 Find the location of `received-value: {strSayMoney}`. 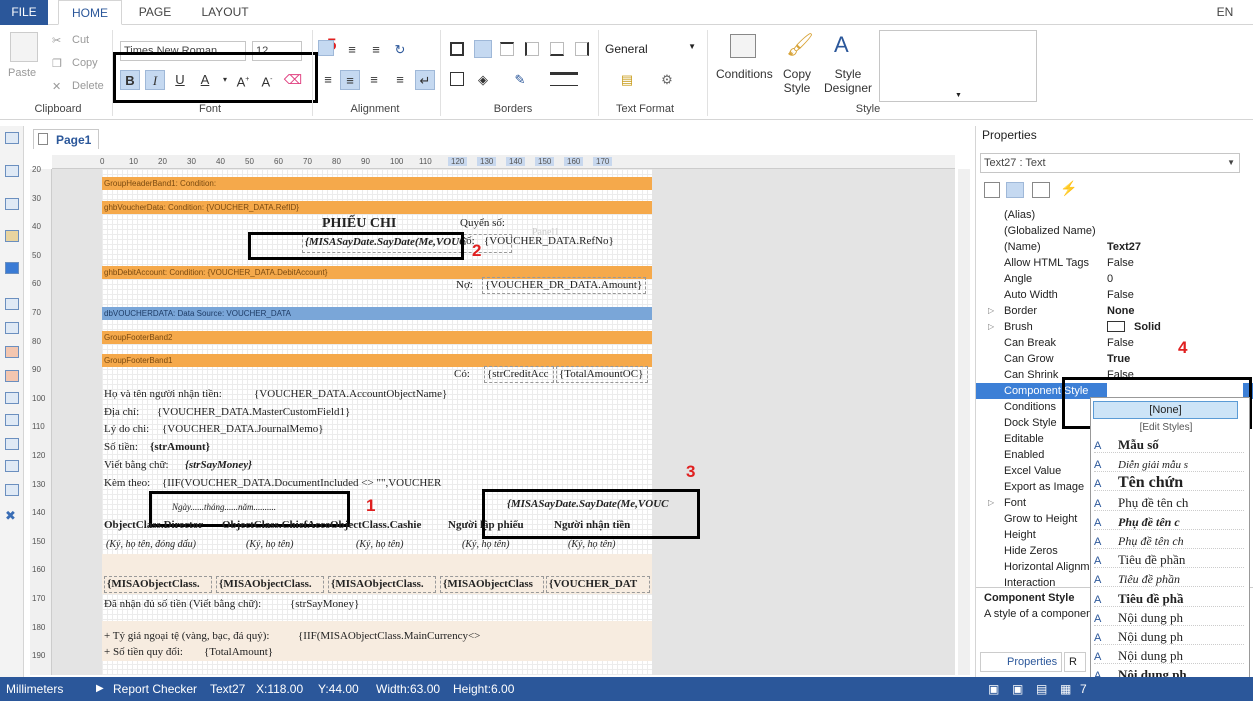

received-value: {strSayMoney} is located at coordinates (324, 604).